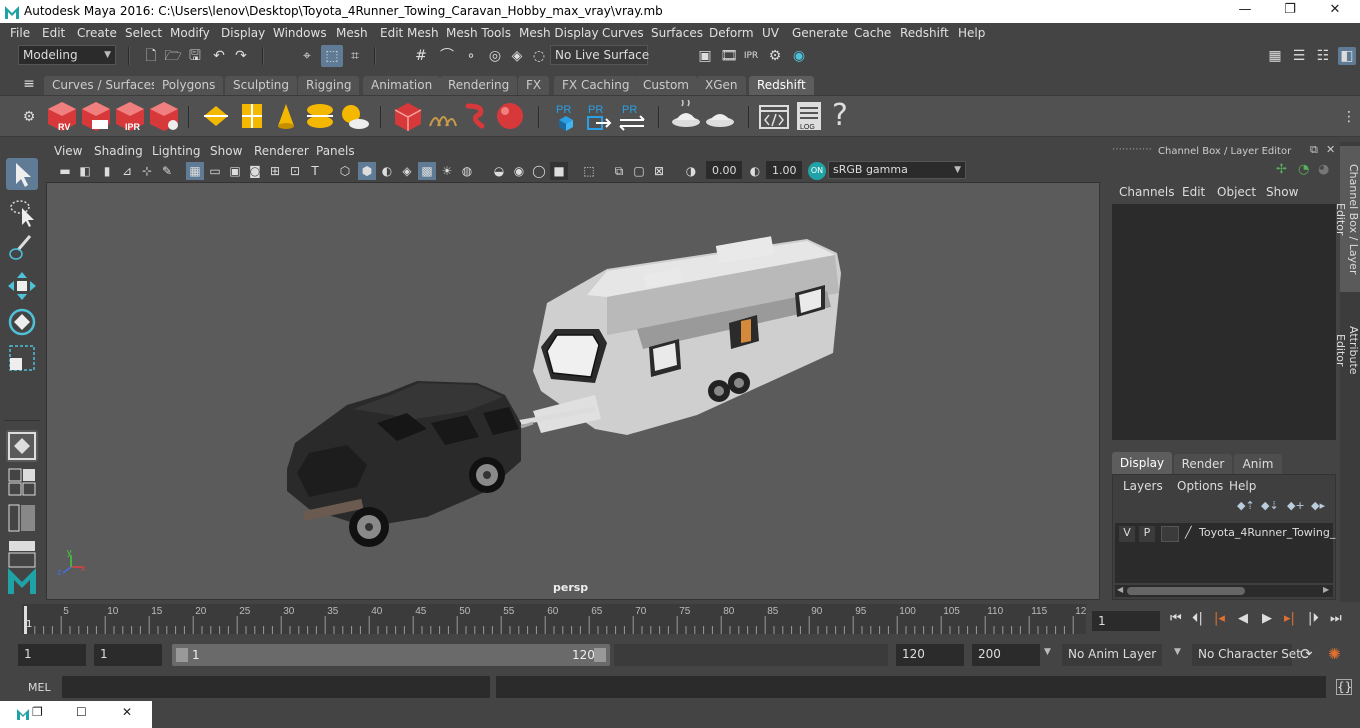 This screenshot has height=728, width=1360. Describe the element at coordinates (1314, 150) in the screenshot. I see `float-panel-icon: ⧉` at that location.